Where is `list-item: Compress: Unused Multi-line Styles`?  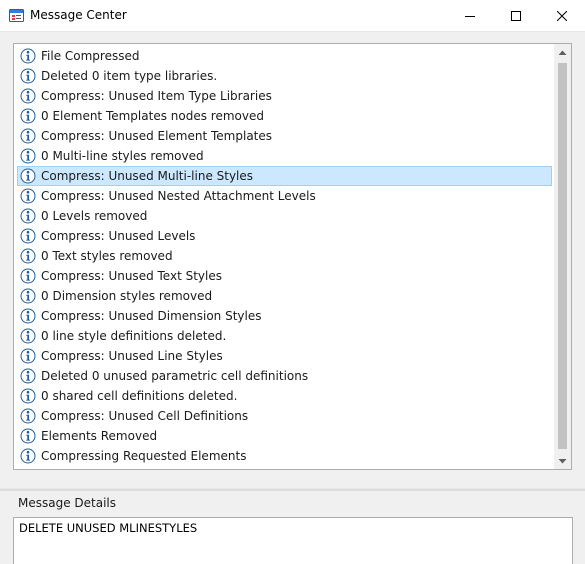 list-item: Compress: Unused Multi-line Styles is located at coordinates (284, 176).